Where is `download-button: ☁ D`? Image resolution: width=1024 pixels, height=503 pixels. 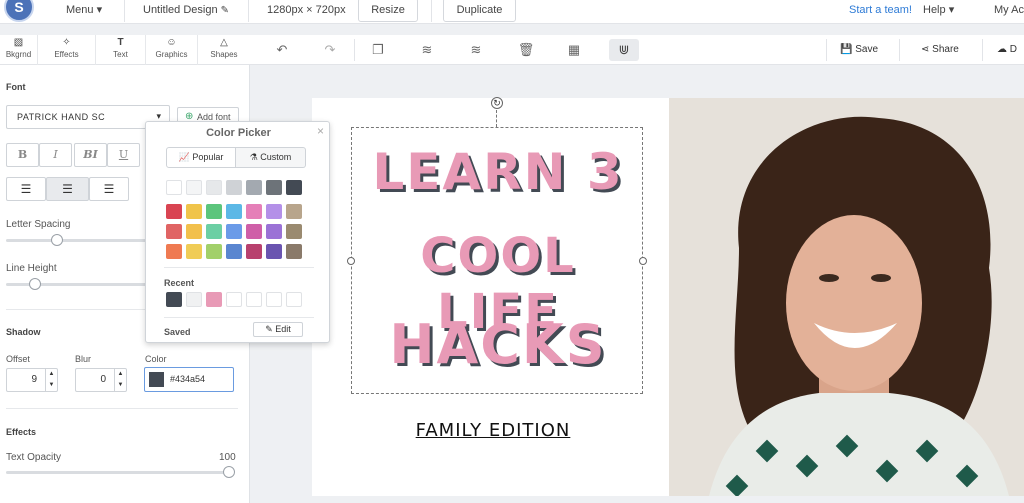 download-button: ☁ D is located at coordinates (1007, 50).